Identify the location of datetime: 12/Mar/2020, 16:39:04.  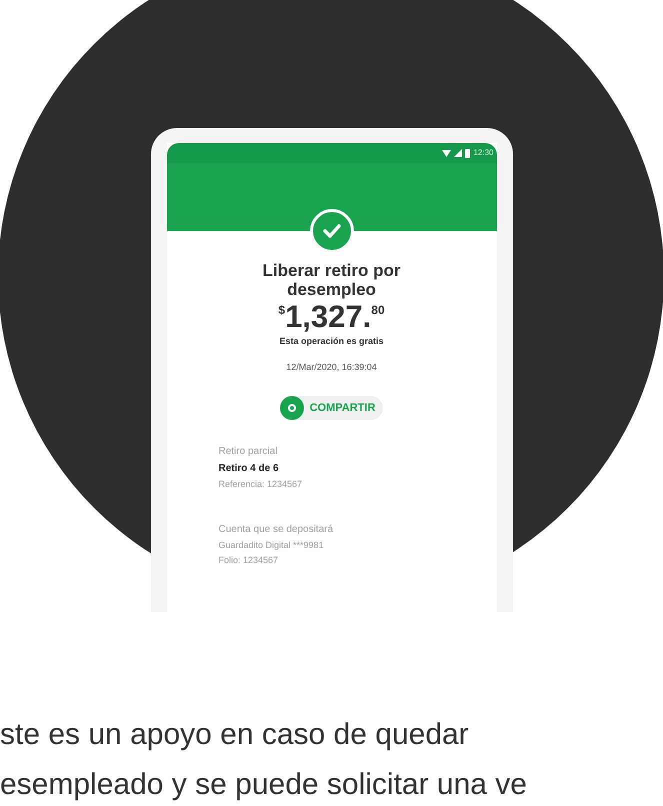
(331, 367).